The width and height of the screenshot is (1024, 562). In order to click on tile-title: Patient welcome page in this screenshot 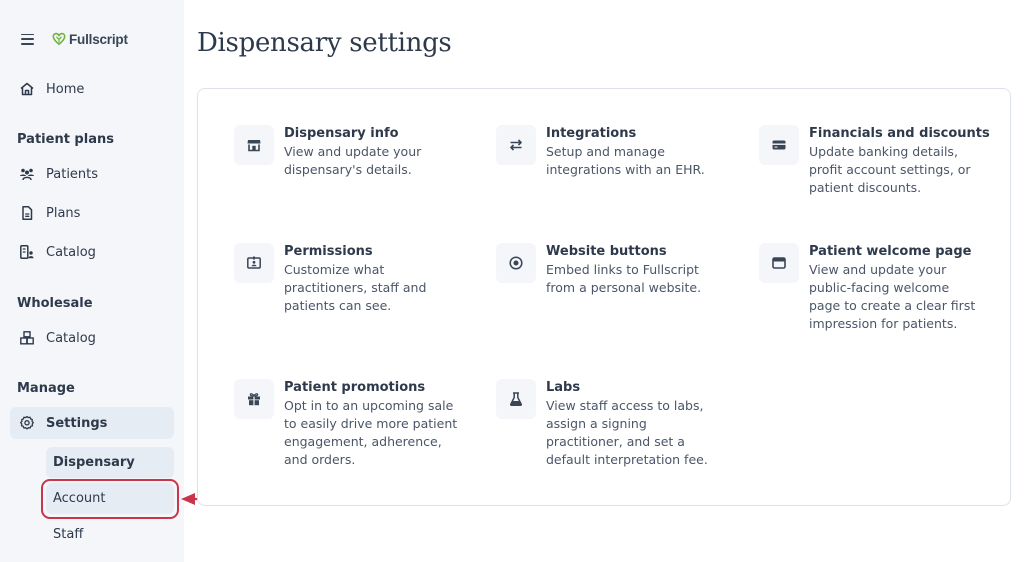, I will do `click(890, 251)`.